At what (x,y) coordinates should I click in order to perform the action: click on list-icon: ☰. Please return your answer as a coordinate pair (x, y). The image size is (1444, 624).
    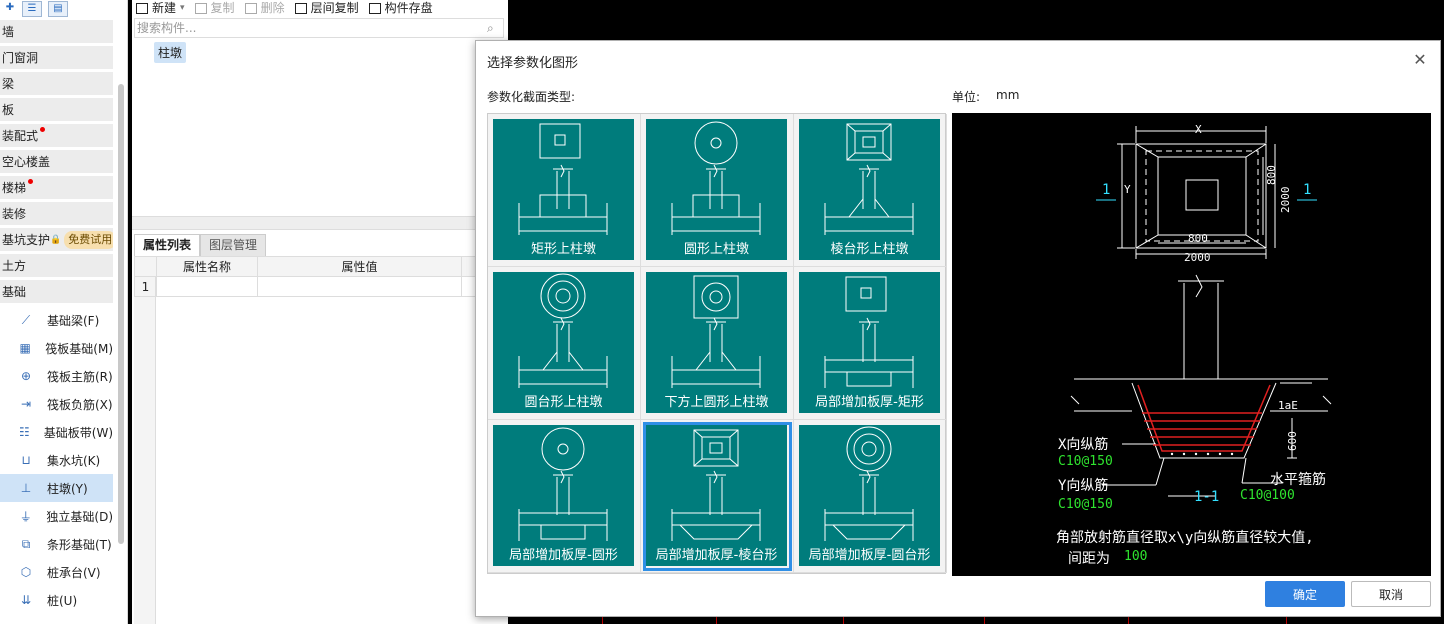
    Looking at the image, I should click on (32, 9).